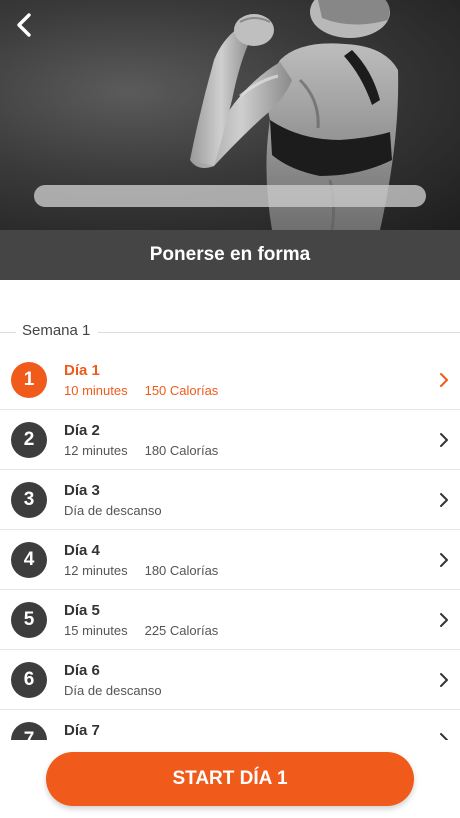 This screenshot has width=460, height=818. I want to click on calories-label: 225 Calorías, so click(181, 630).